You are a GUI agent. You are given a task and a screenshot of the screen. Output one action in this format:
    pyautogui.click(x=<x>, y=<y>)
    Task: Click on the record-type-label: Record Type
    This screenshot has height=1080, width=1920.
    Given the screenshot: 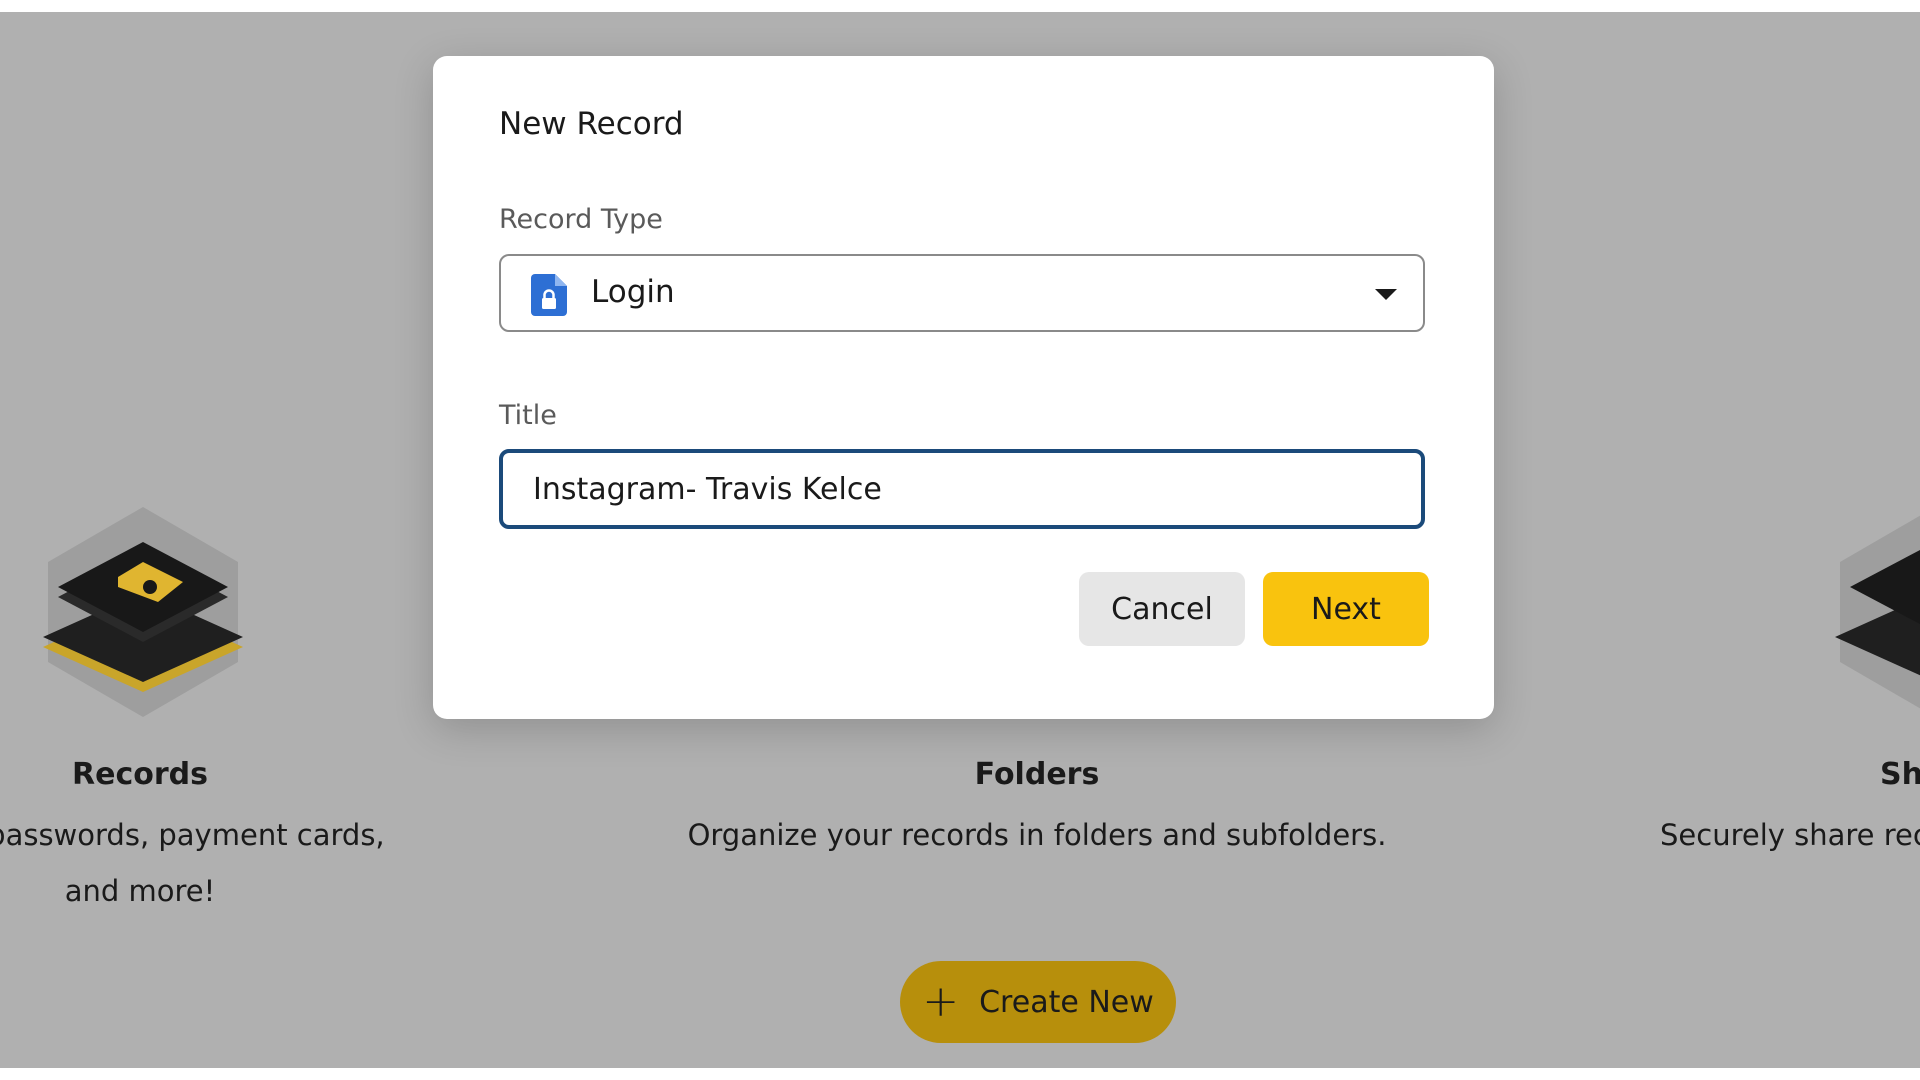 What is the action you would take?
    pyautogui.click(x=581, y=219)
    